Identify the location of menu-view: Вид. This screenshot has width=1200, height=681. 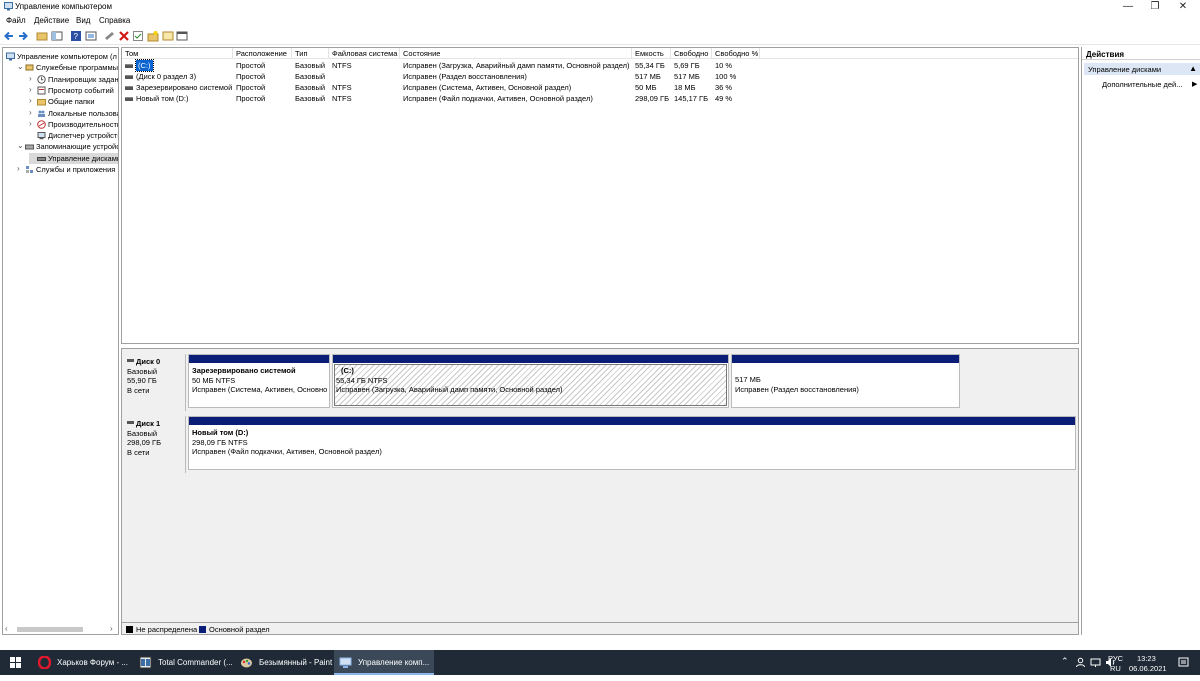
(83, 20).